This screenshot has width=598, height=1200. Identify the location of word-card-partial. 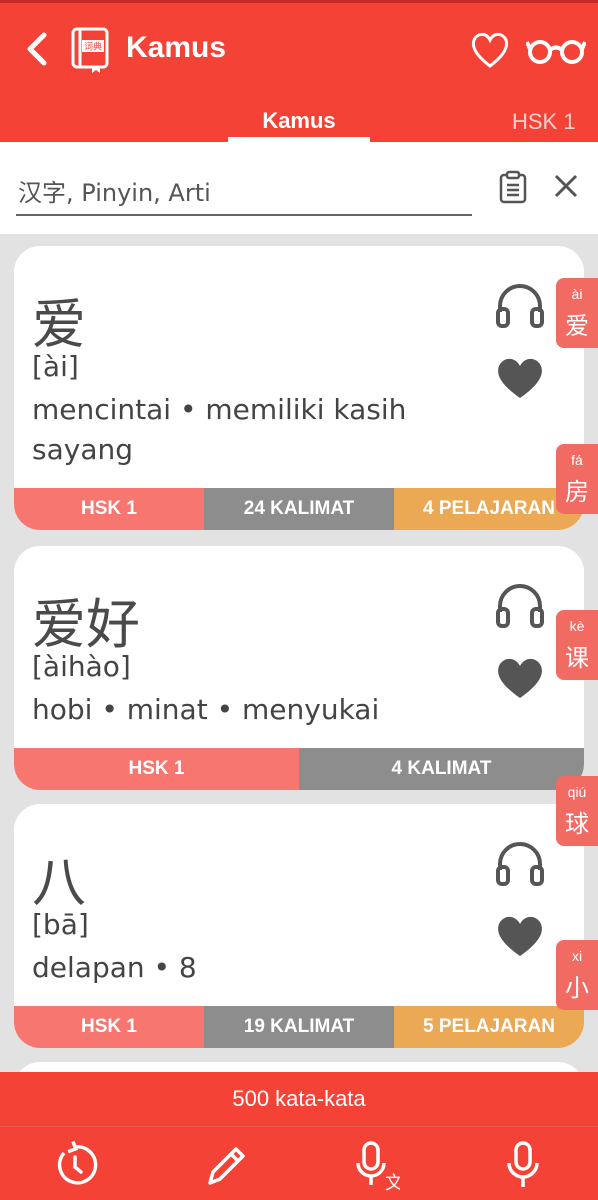
(299, 1067).